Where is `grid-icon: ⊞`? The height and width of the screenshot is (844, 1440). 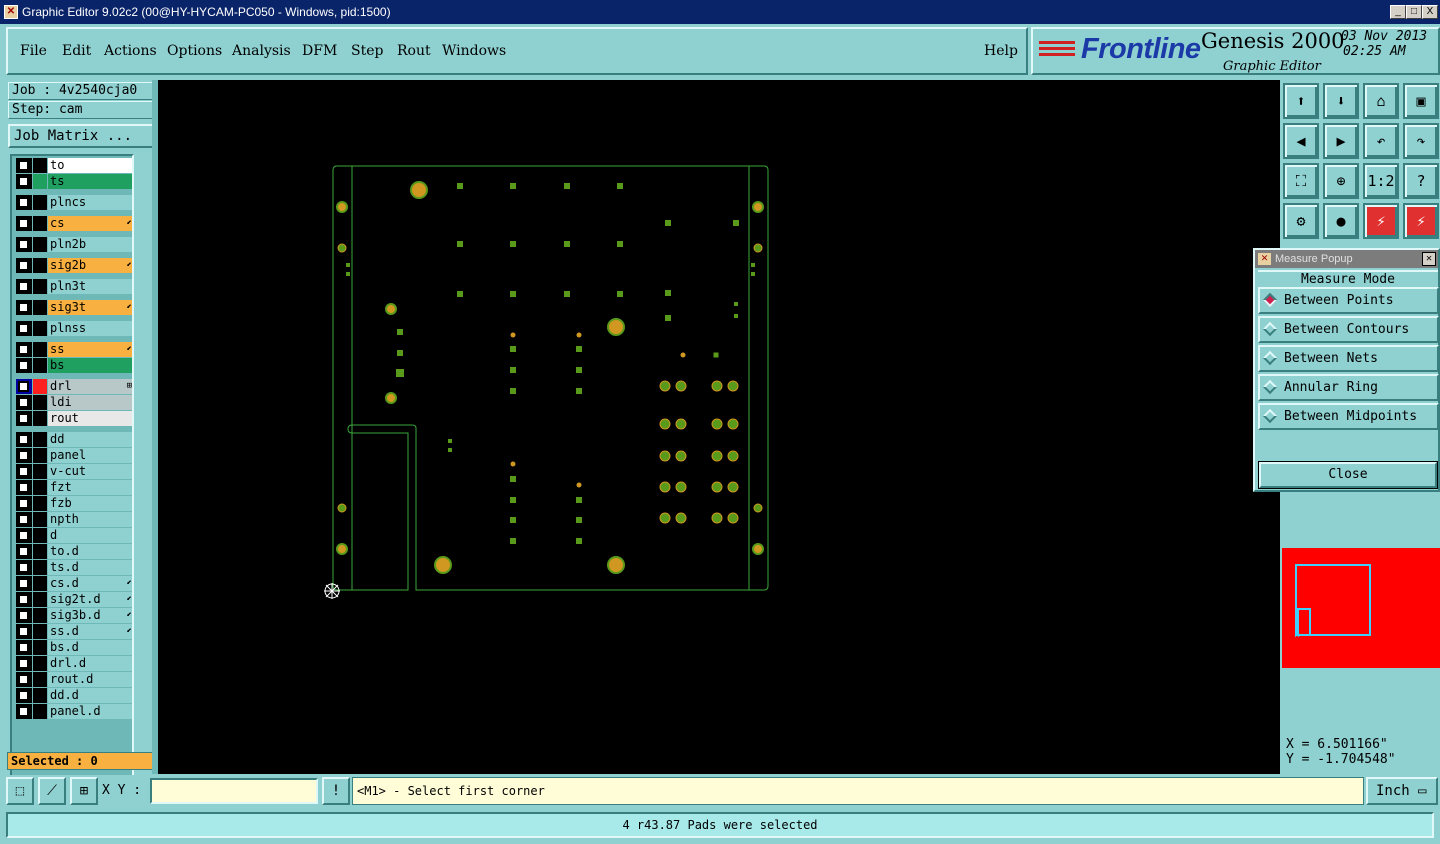 grid-icon: ⊞ is located at coordinates (84, 791).